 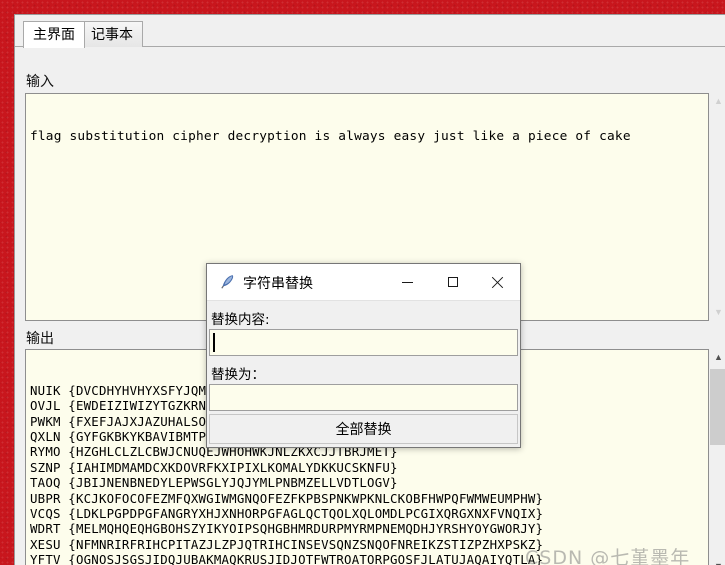 I want to click on input-vertical-scrollbar: ▲ ▼, so click(x=717, y=207).